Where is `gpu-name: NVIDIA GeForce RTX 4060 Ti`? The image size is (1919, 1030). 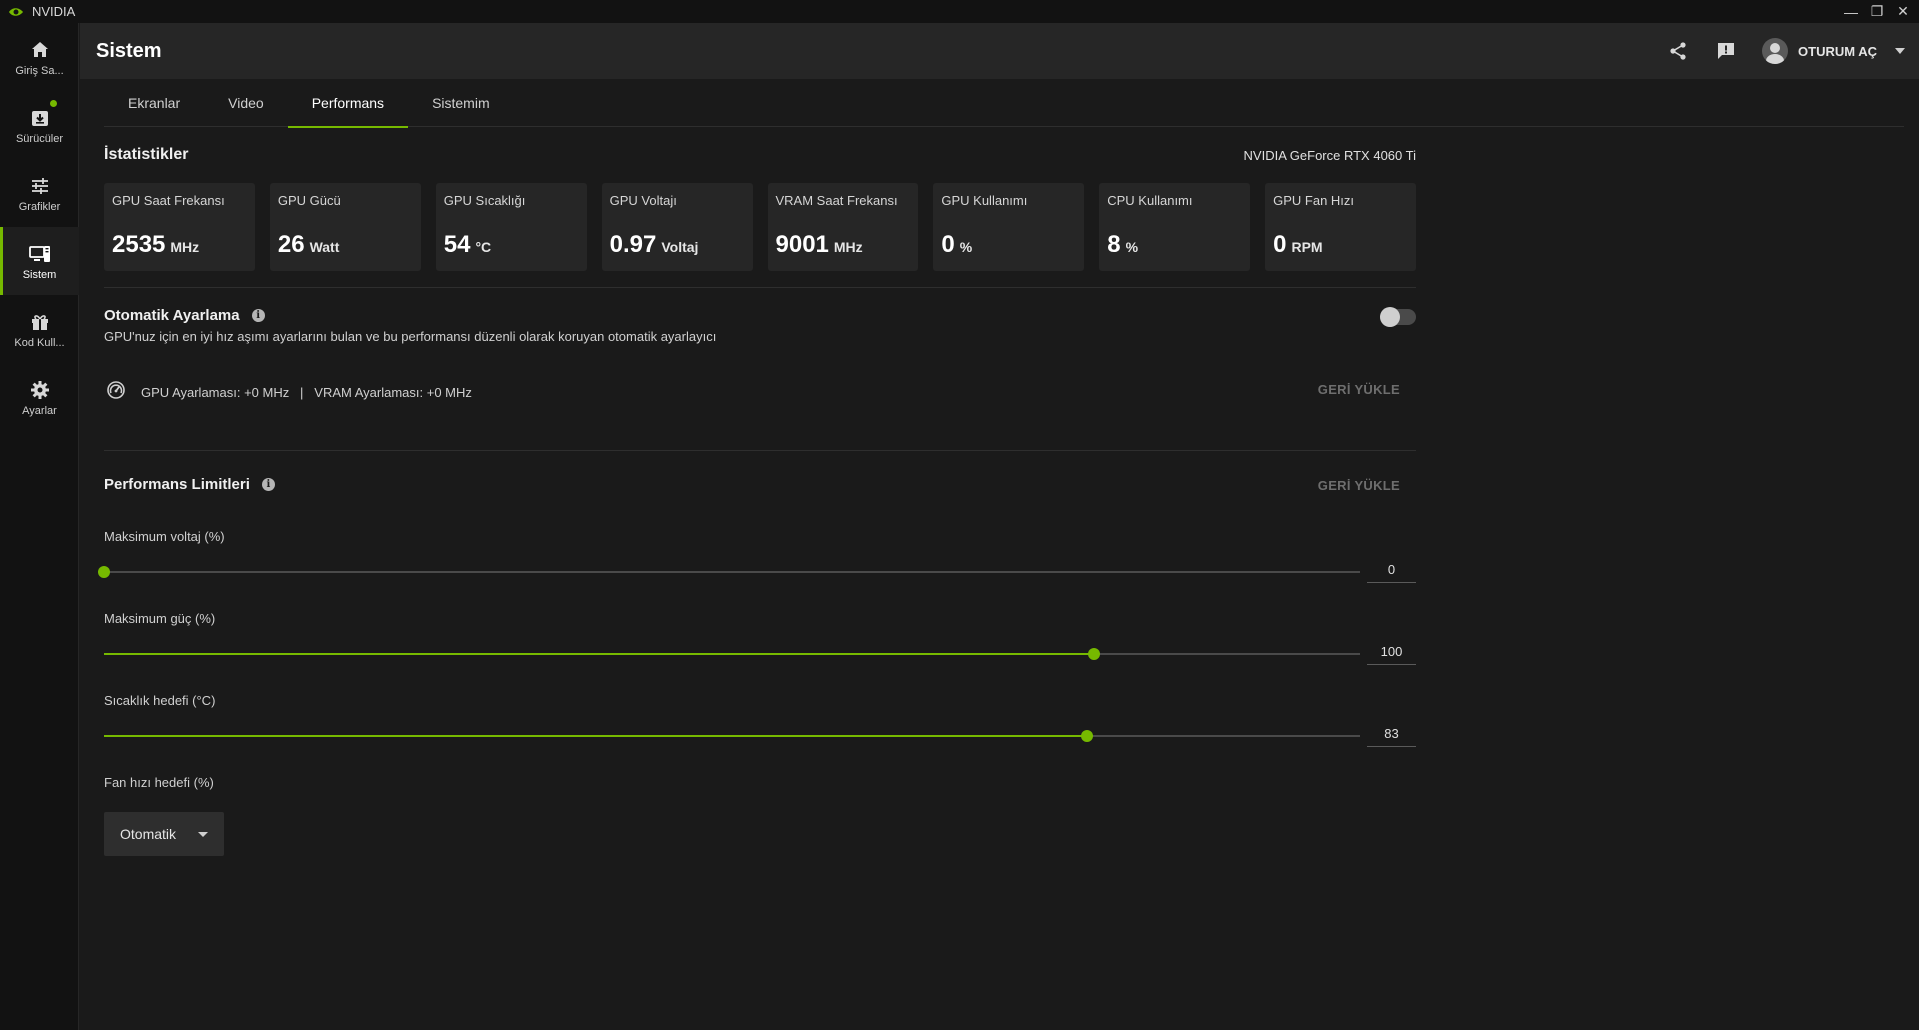 gpu-name: NVIDIA GeForce RTX 4060 Ti is located at coordinates (1329, 155).